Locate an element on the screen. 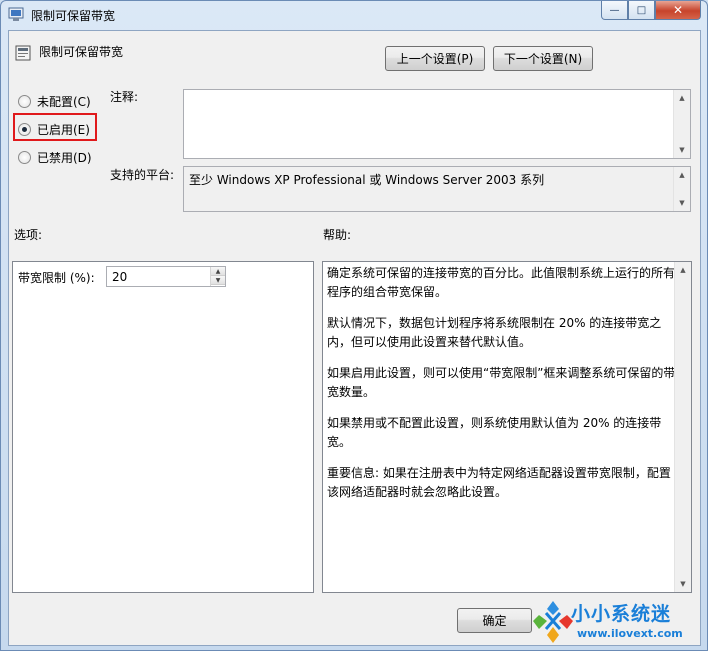  watermark: 小小系统迷 www.ilovext.com is located at coordinates (619, 622).